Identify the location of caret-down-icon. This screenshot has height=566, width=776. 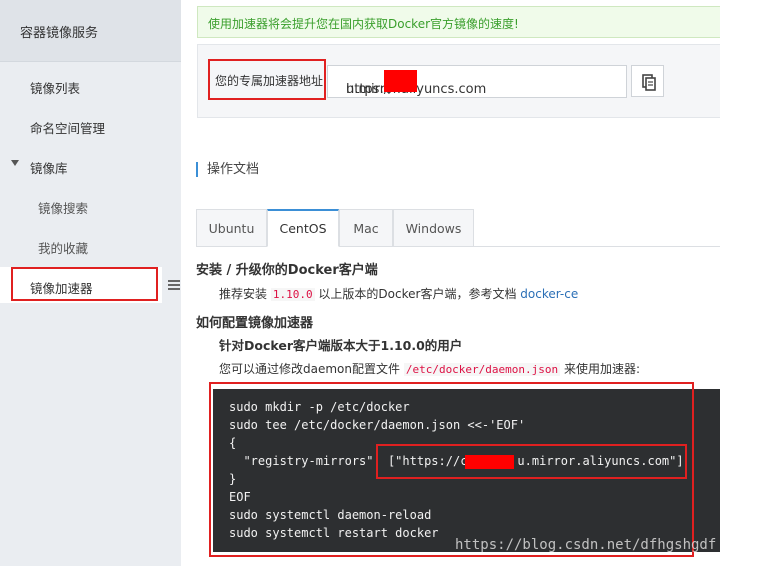
(15, 163).